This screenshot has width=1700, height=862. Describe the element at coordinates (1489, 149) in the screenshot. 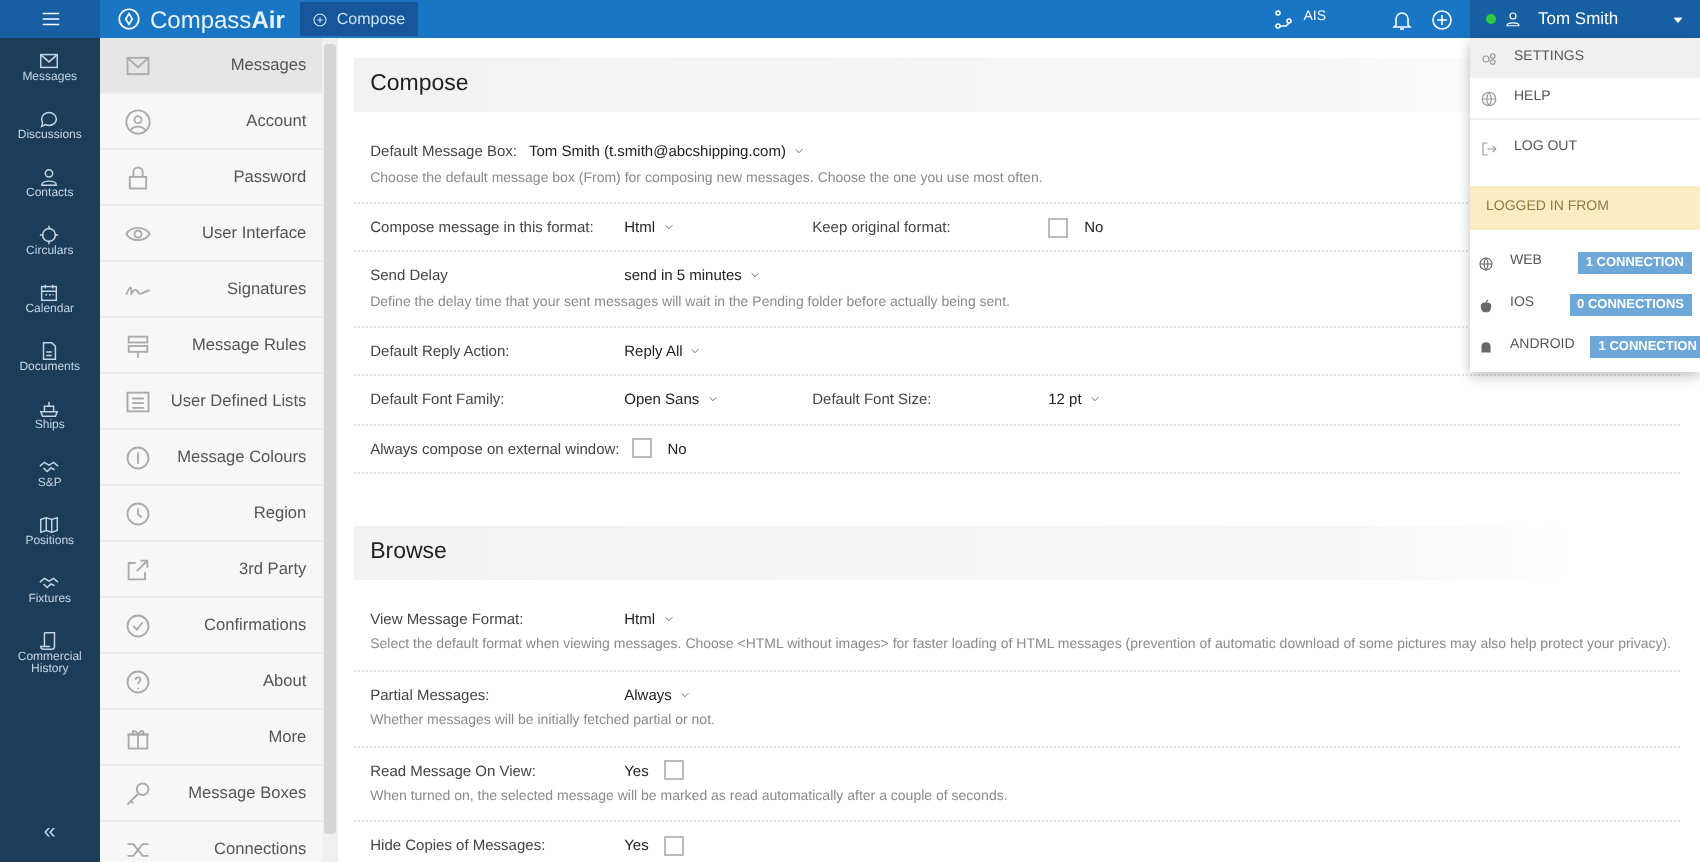

I see `logout-icon` at that location.